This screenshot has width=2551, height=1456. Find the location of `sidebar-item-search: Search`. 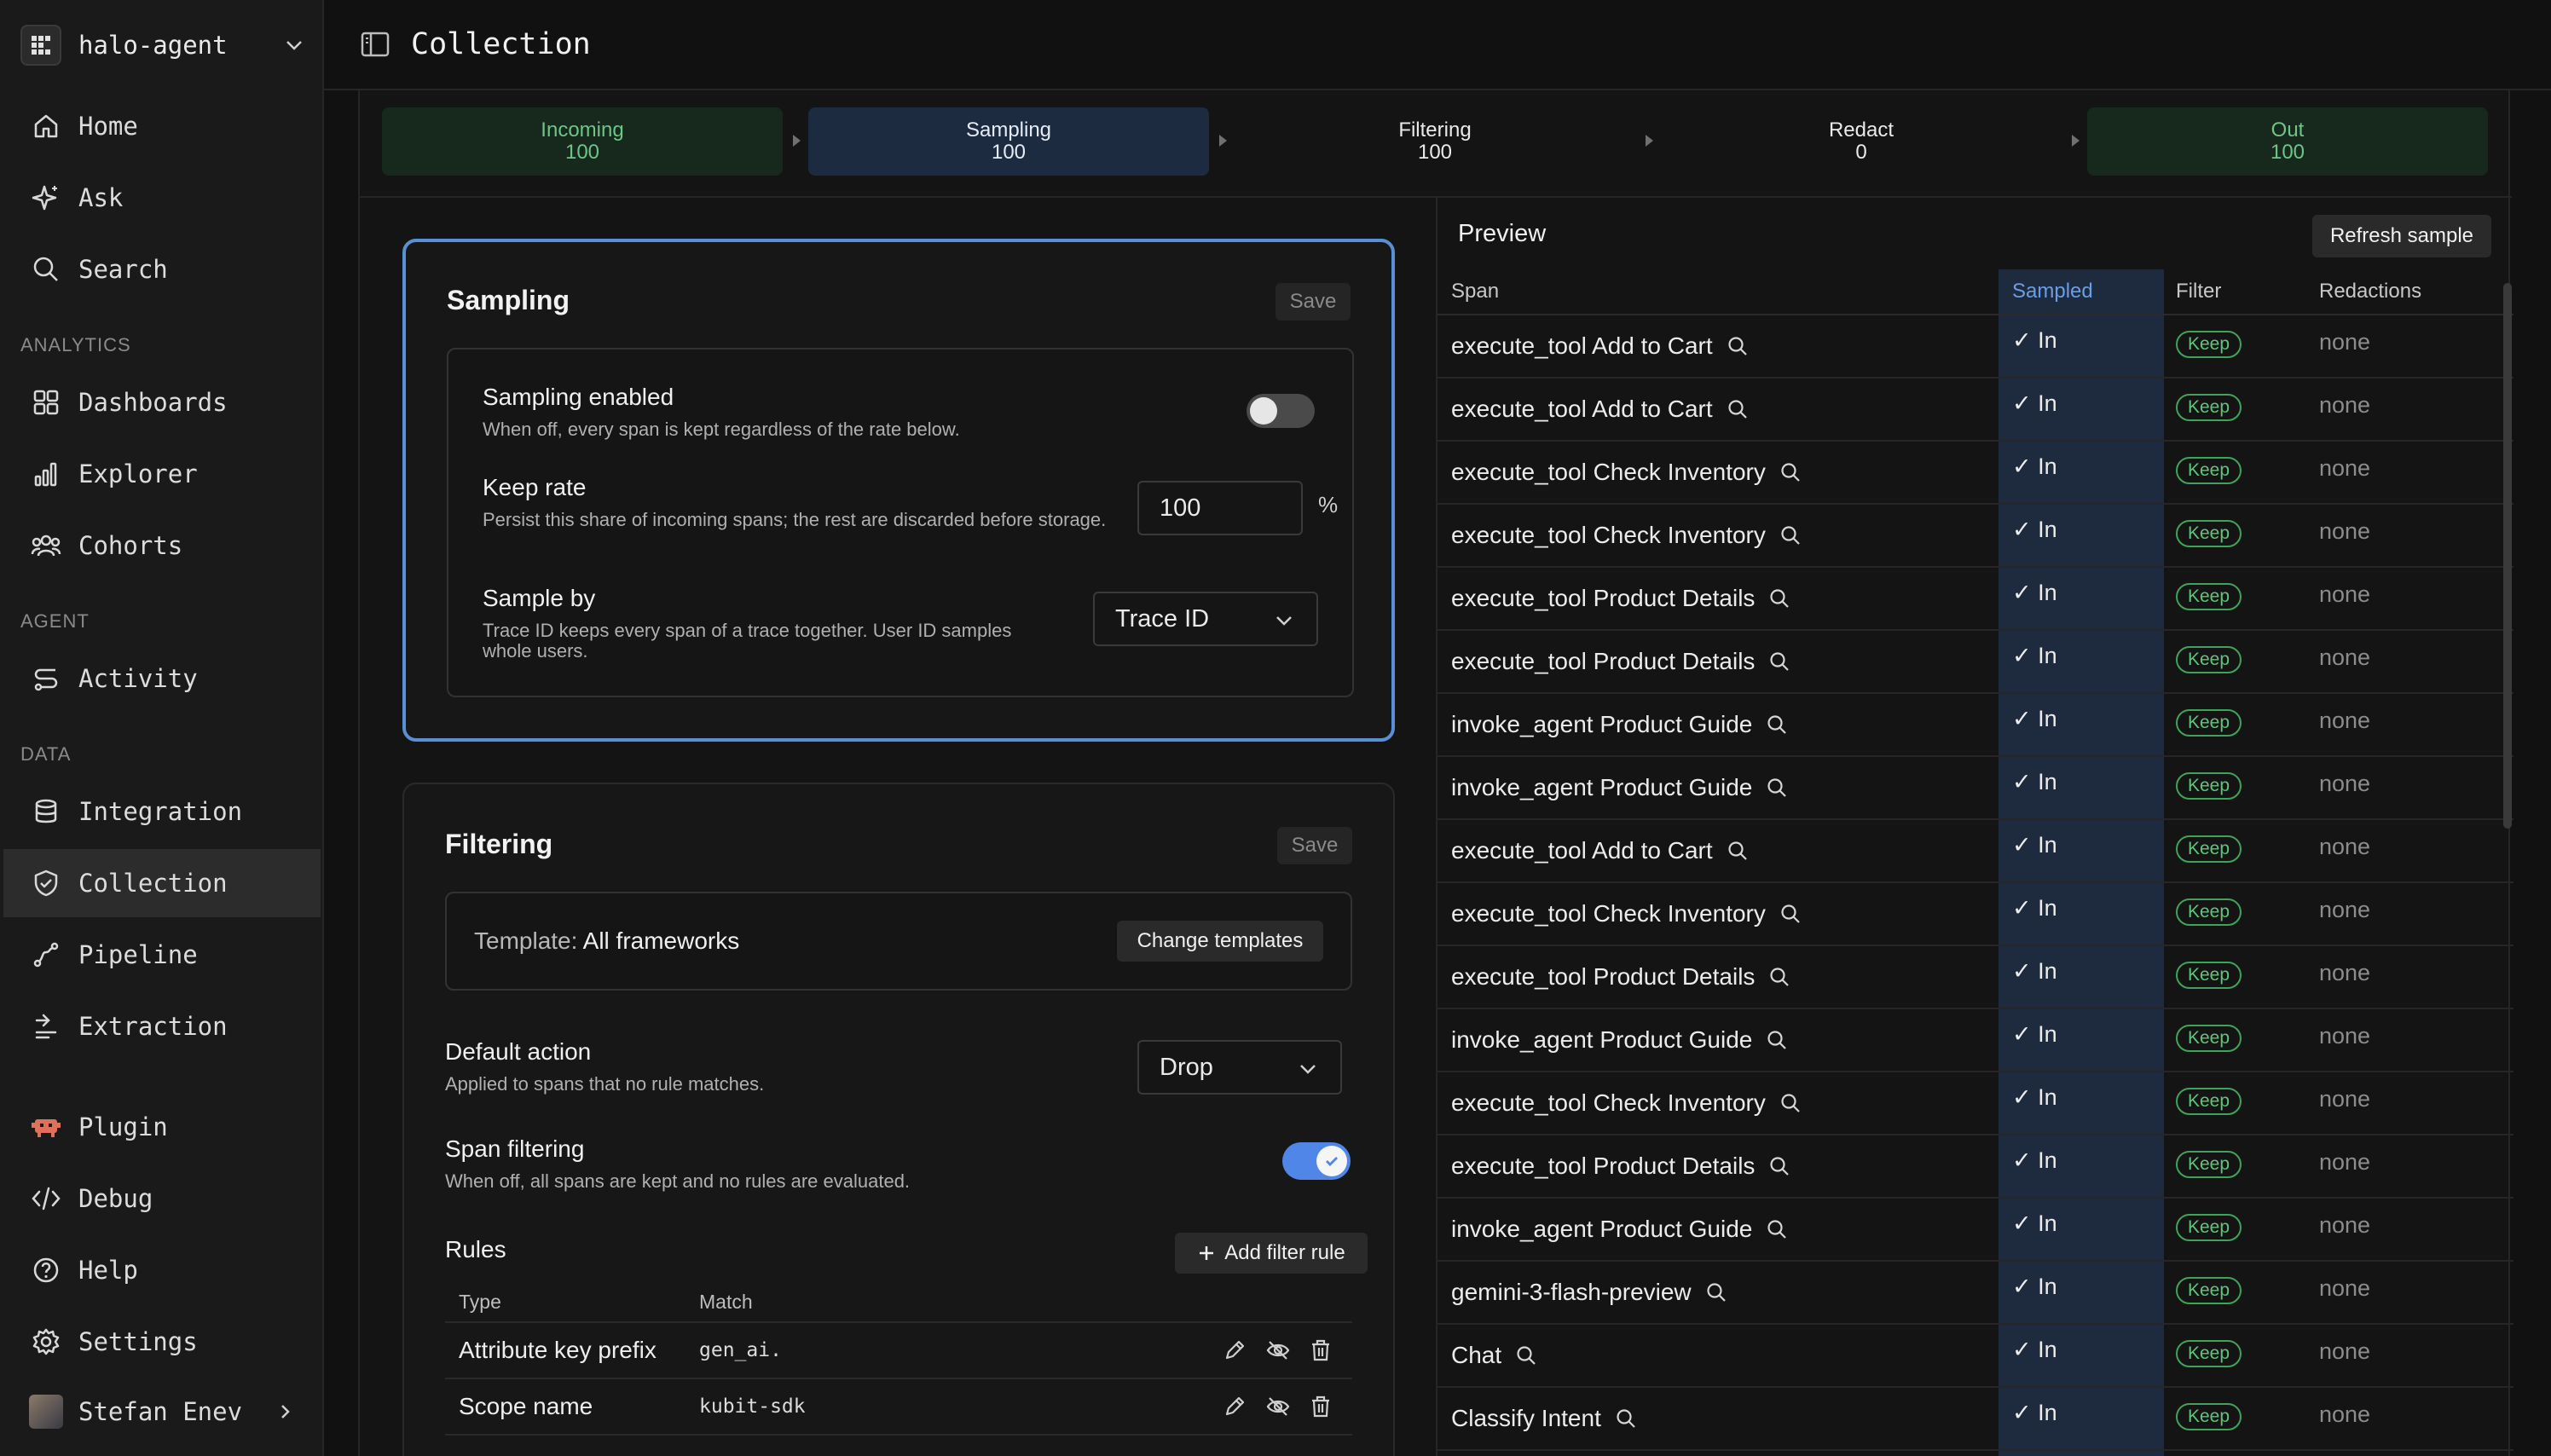

sidebar-item-search: Search is located at coordinates (162, 269).